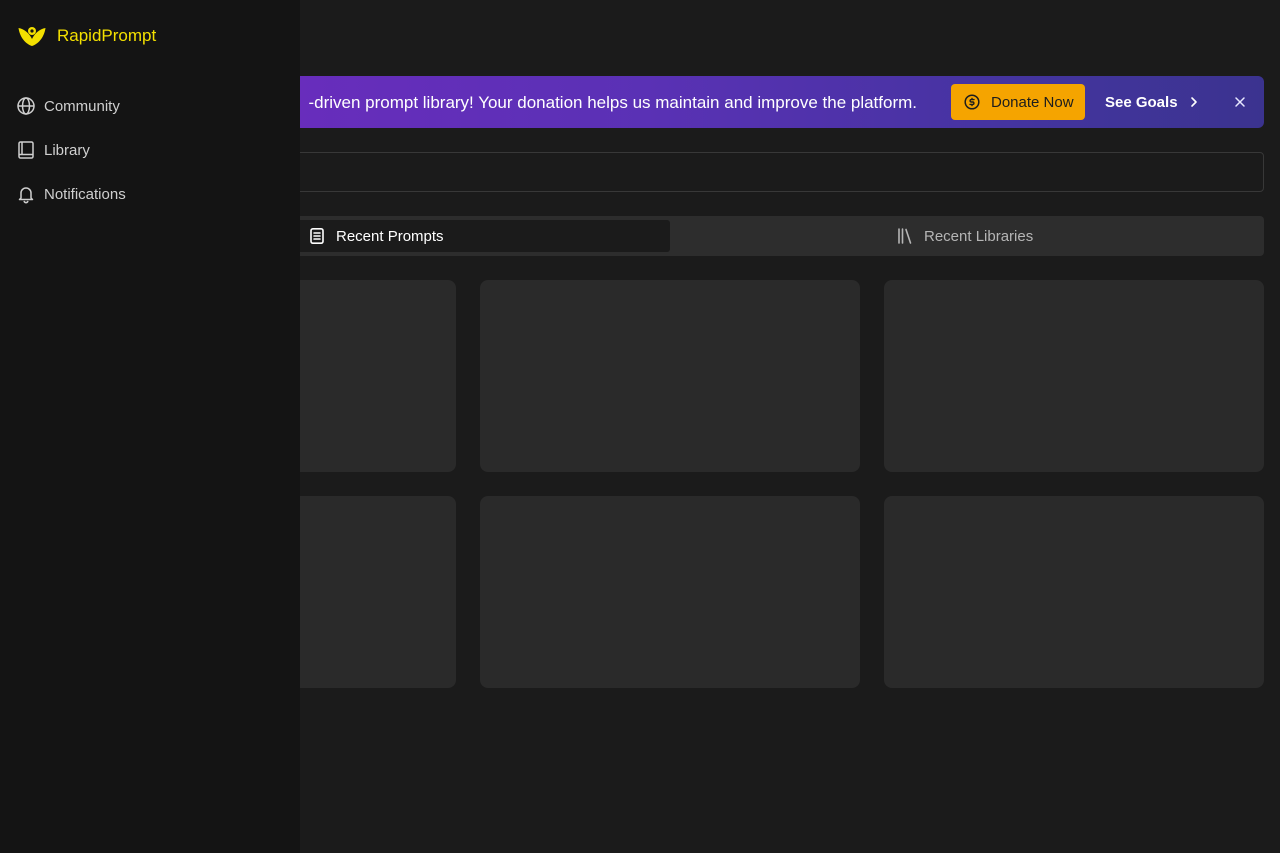 The width and height of the screenshot is (1280, 853). What do you see at coordinates (972, 102) in the screenshot?
I see `dollar-circle-icon` at bounding box center [972, 102].